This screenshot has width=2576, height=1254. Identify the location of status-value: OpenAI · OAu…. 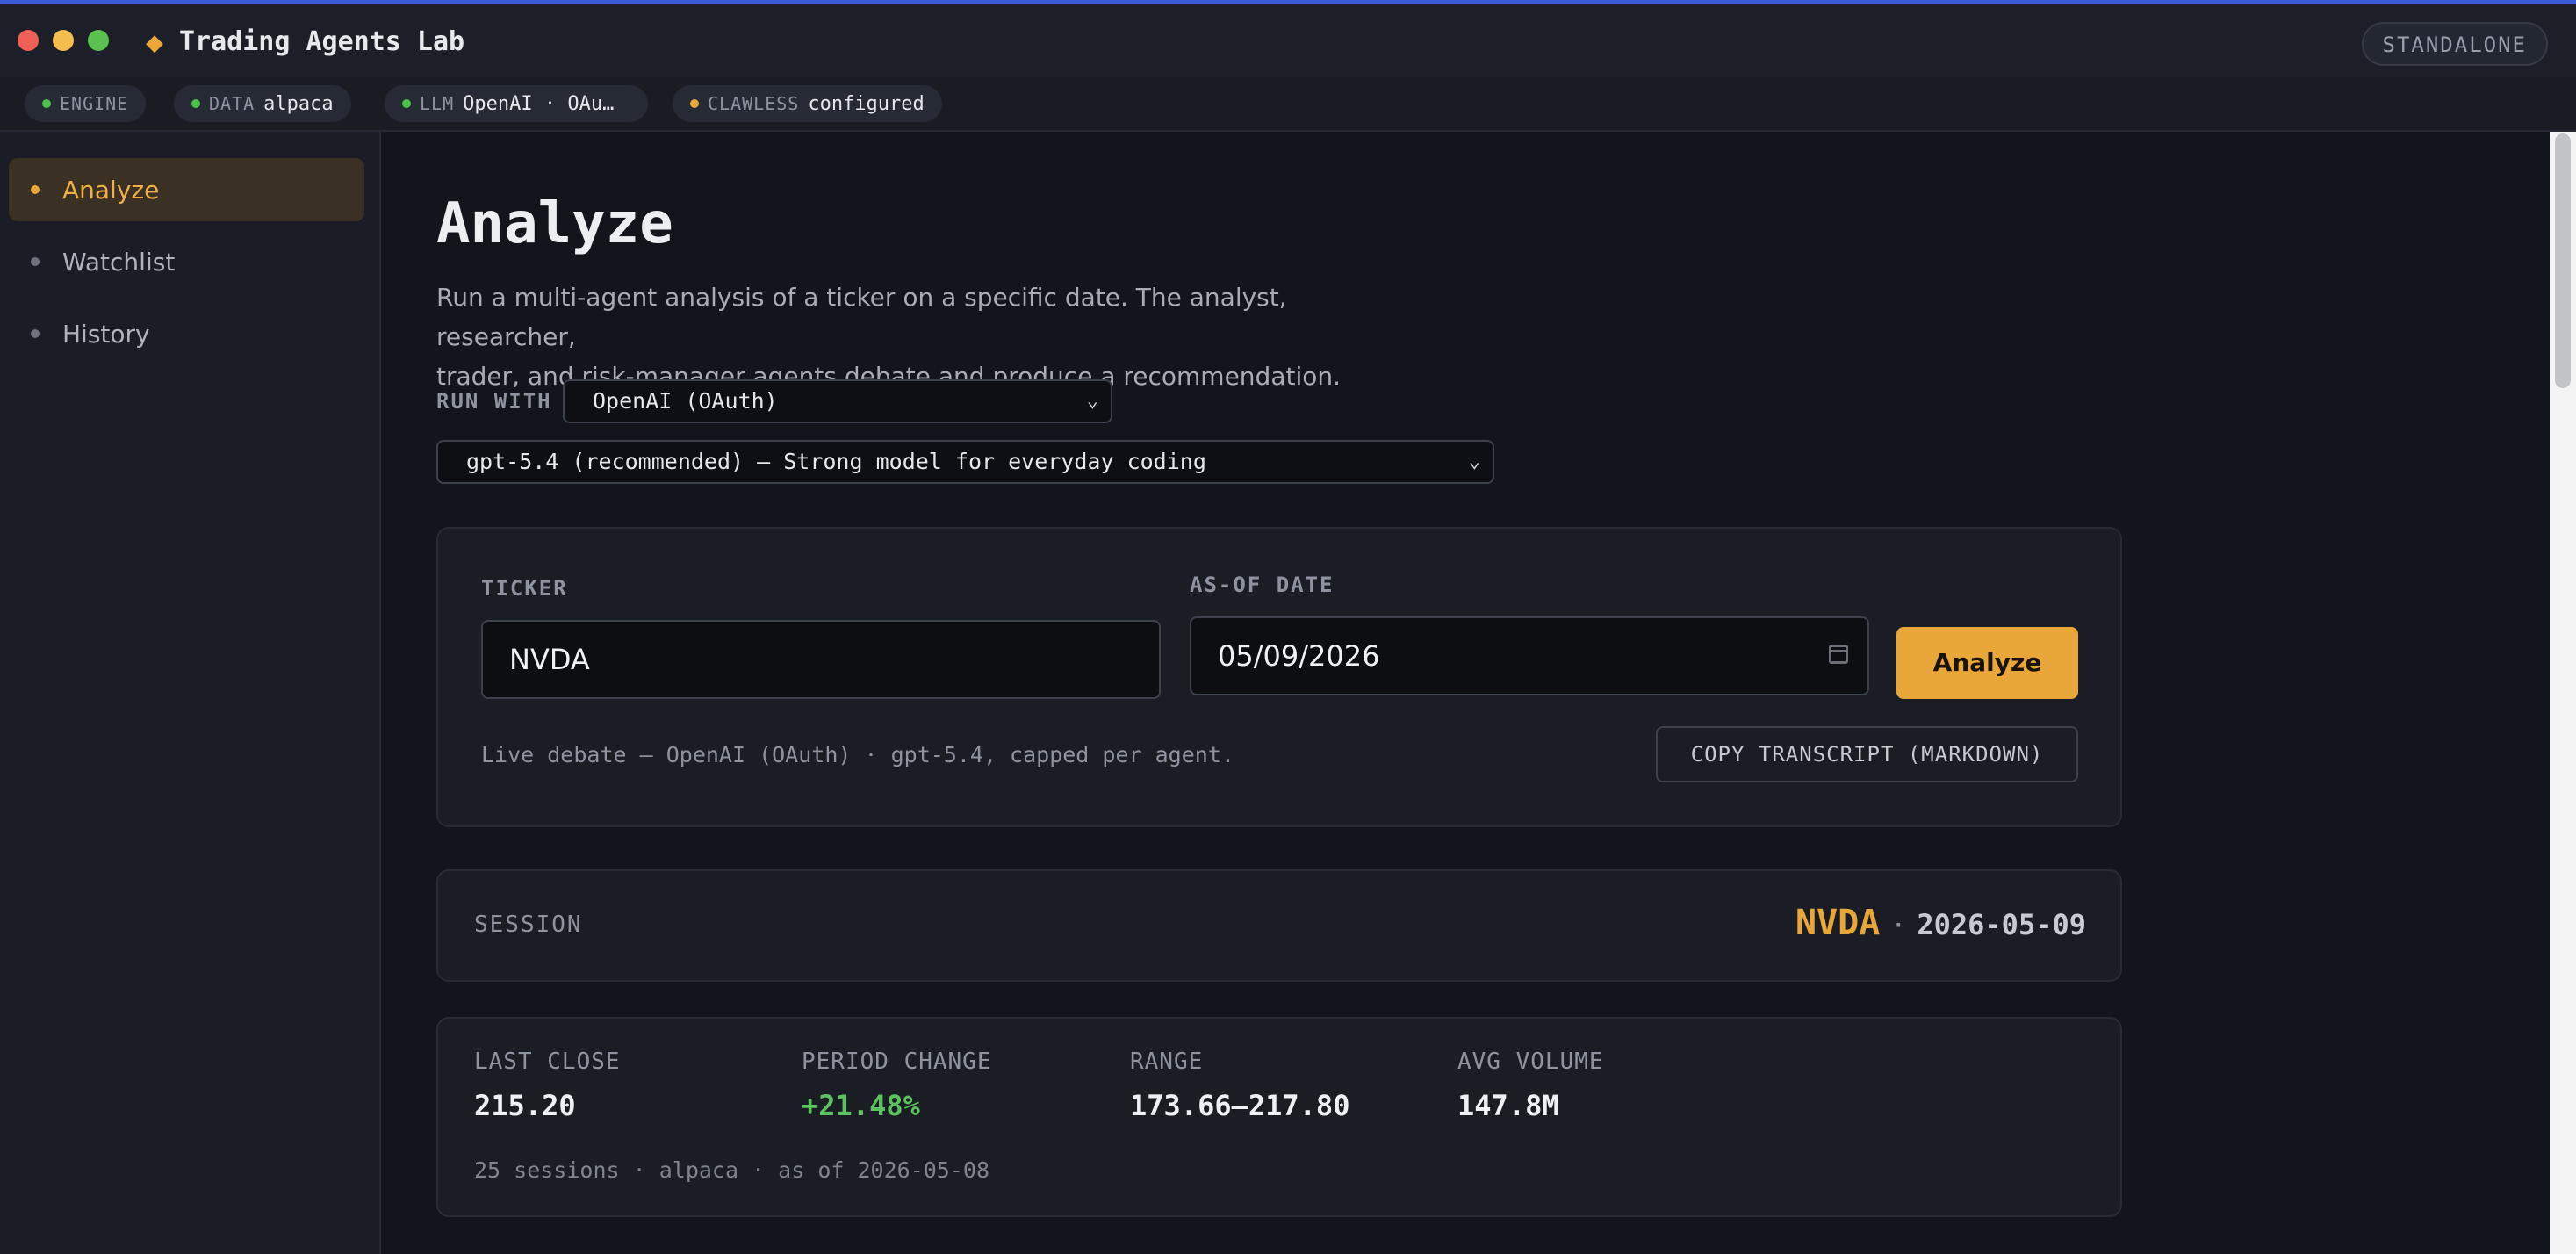
(539, 103).